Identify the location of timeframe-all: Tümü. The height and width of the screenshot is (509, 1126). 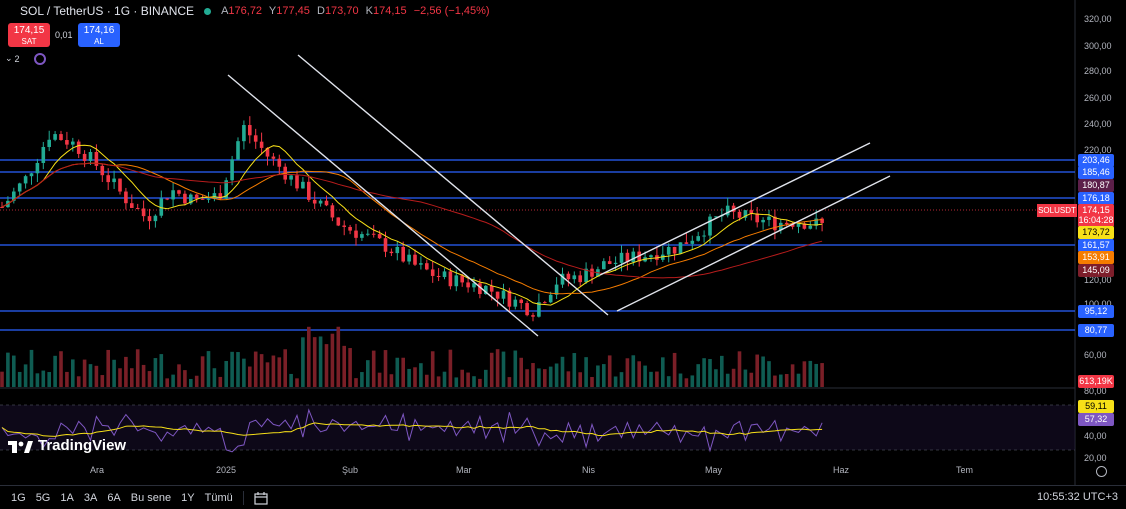
(219, 498).